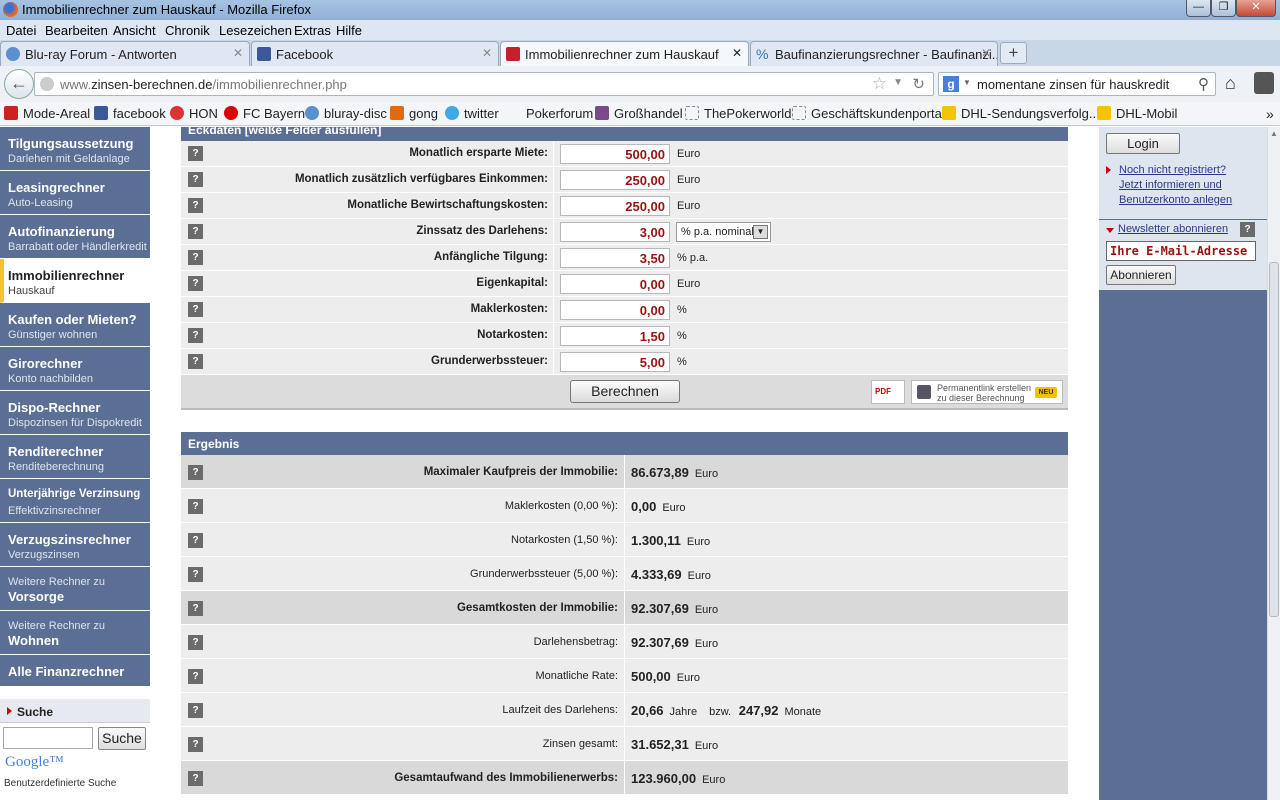 The image size is (1280, 800). Describe the element at coordinates (75, 633) in the screenshot. I see `sidebar-item-wohnen: Weitere Rechner zu Wohnen` at that location.